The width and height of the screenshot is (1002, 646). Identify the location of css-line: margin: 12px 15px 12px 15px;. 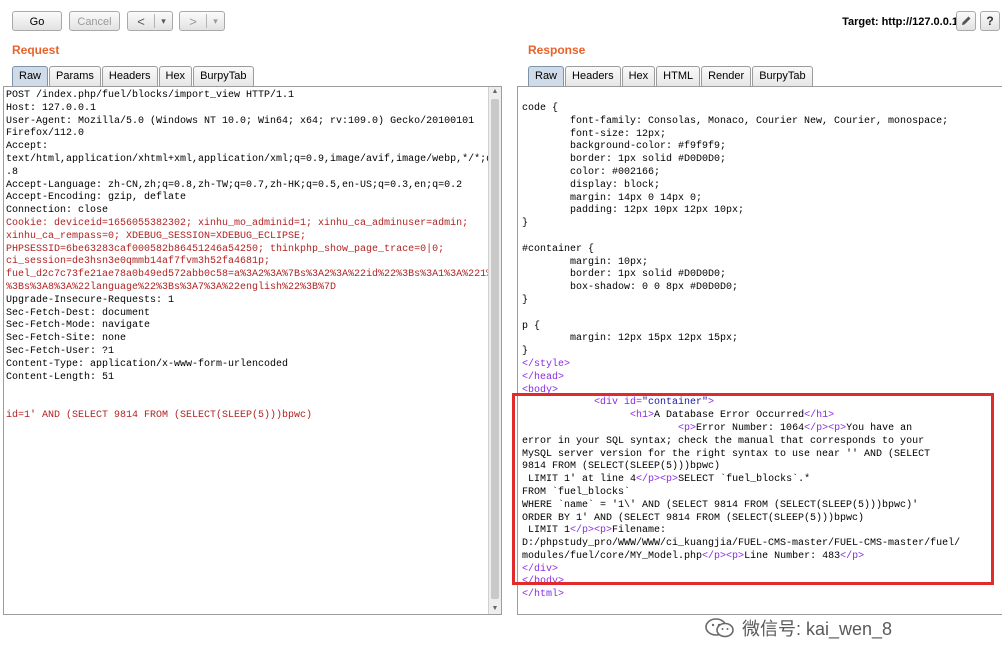
(630, 339).